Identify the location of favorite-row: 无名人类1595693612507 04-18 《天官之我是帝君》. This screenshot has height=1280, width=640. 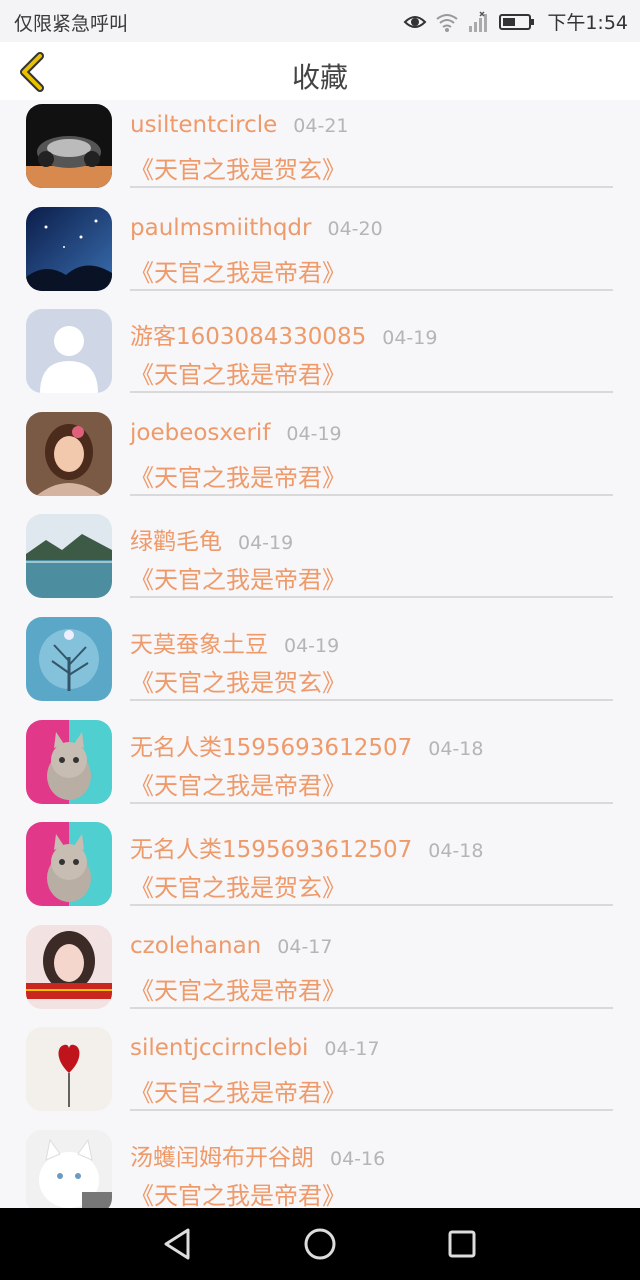
(320, 767).